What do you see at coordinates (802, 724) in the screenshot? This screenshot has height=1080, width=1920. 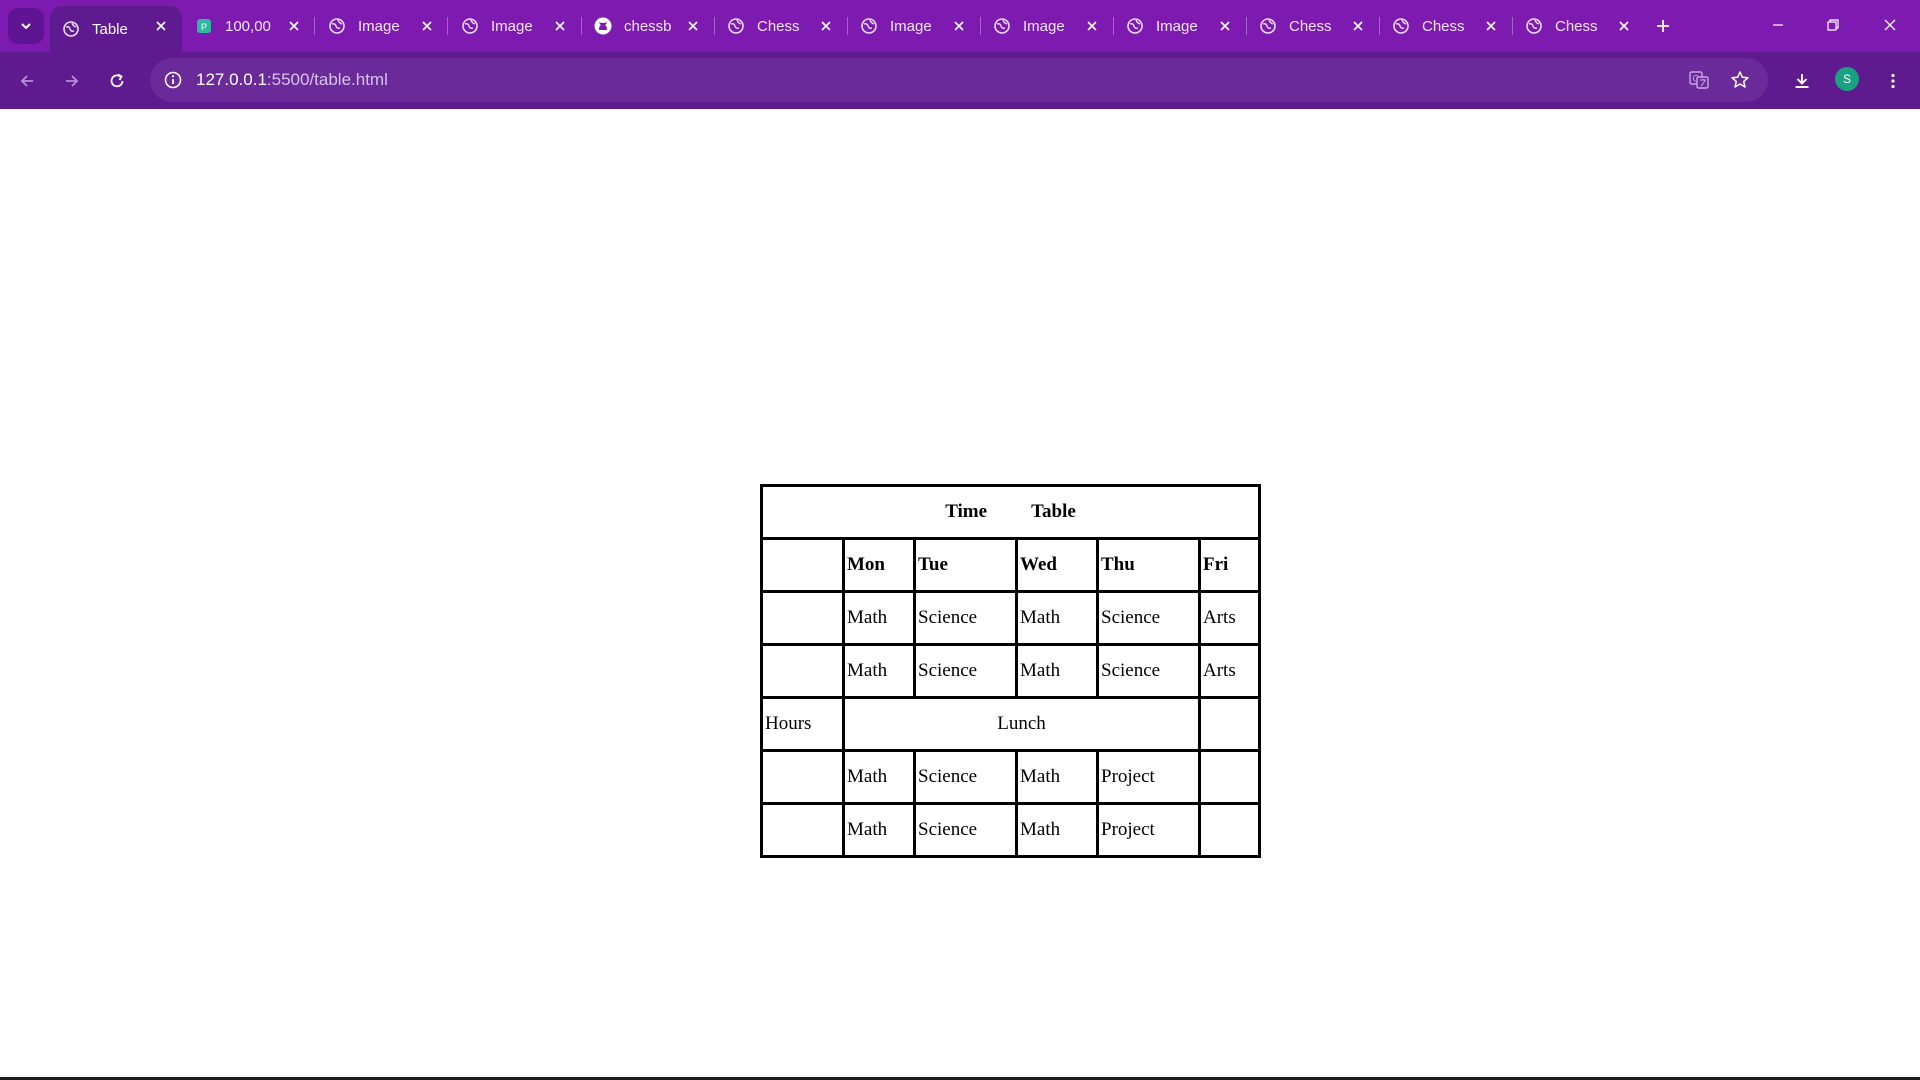 I see `hours-cell: Hours` at bounding box center [802, 724].